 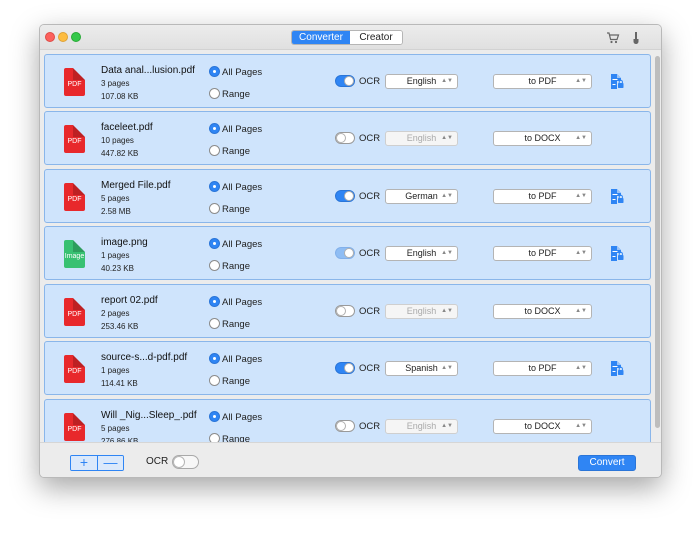 I want to click on cart-icon, so click(x=613, y=38).